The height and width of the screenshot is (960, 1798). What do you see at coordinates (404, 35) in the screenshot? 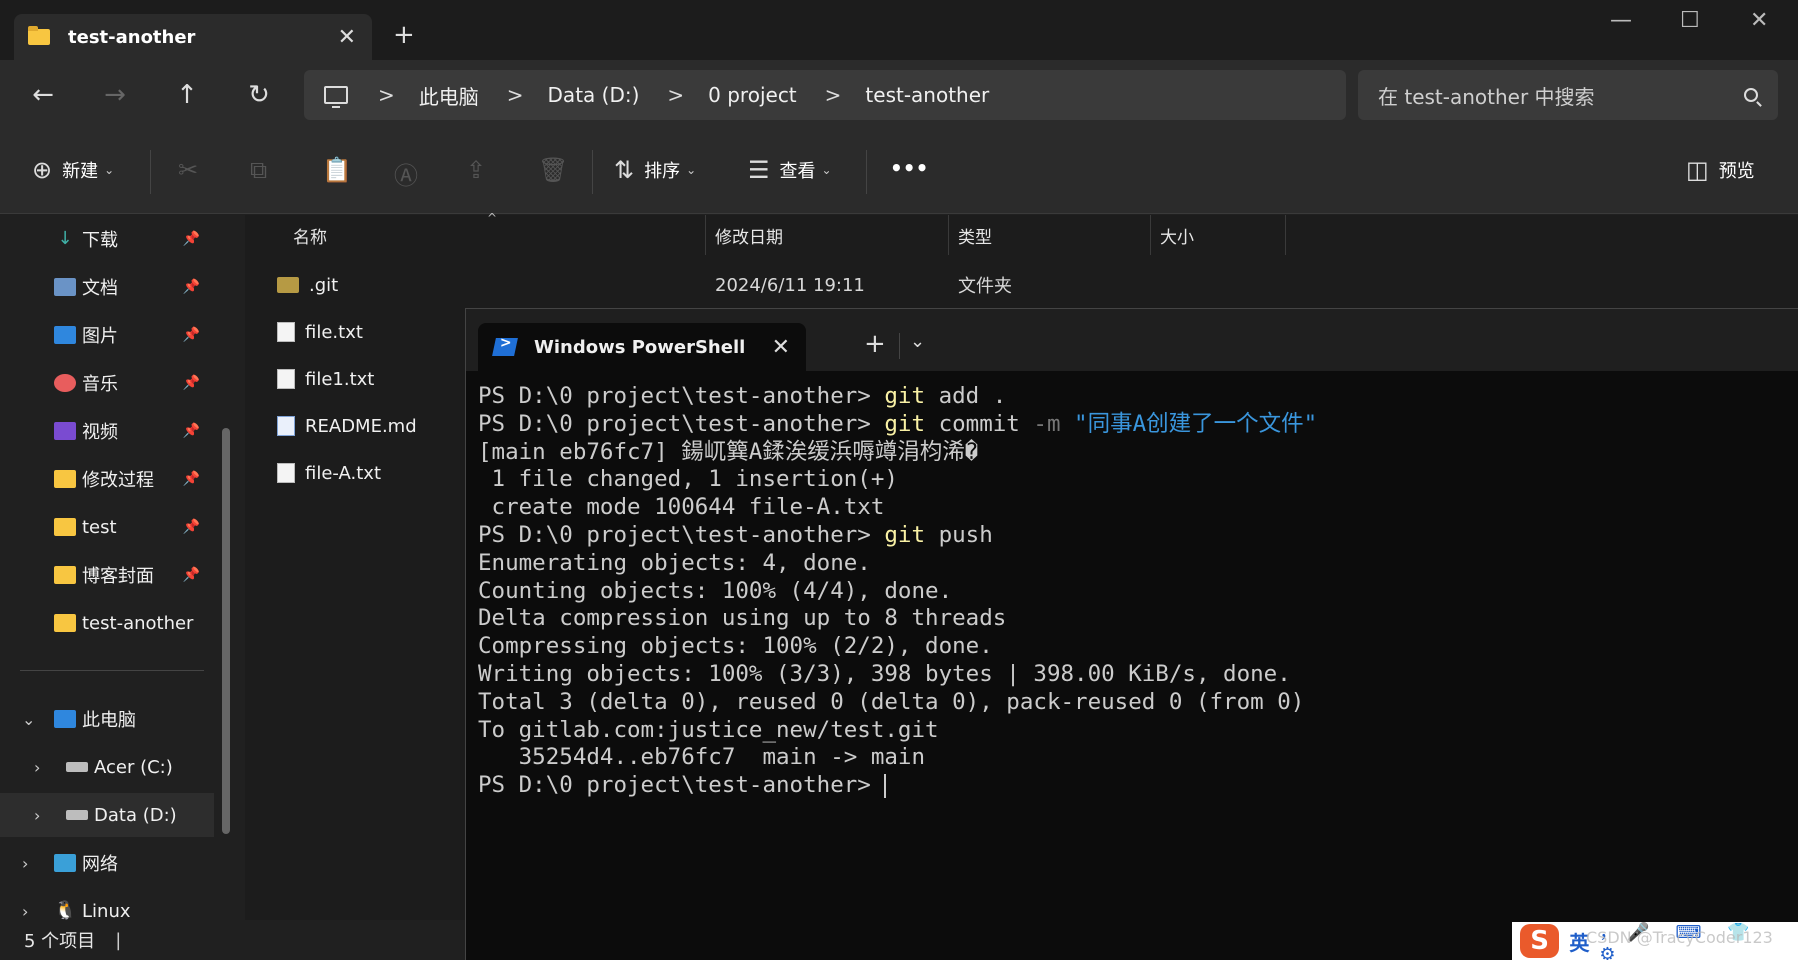
I see `new-tab-button: +` at bounding box center [404, 35].